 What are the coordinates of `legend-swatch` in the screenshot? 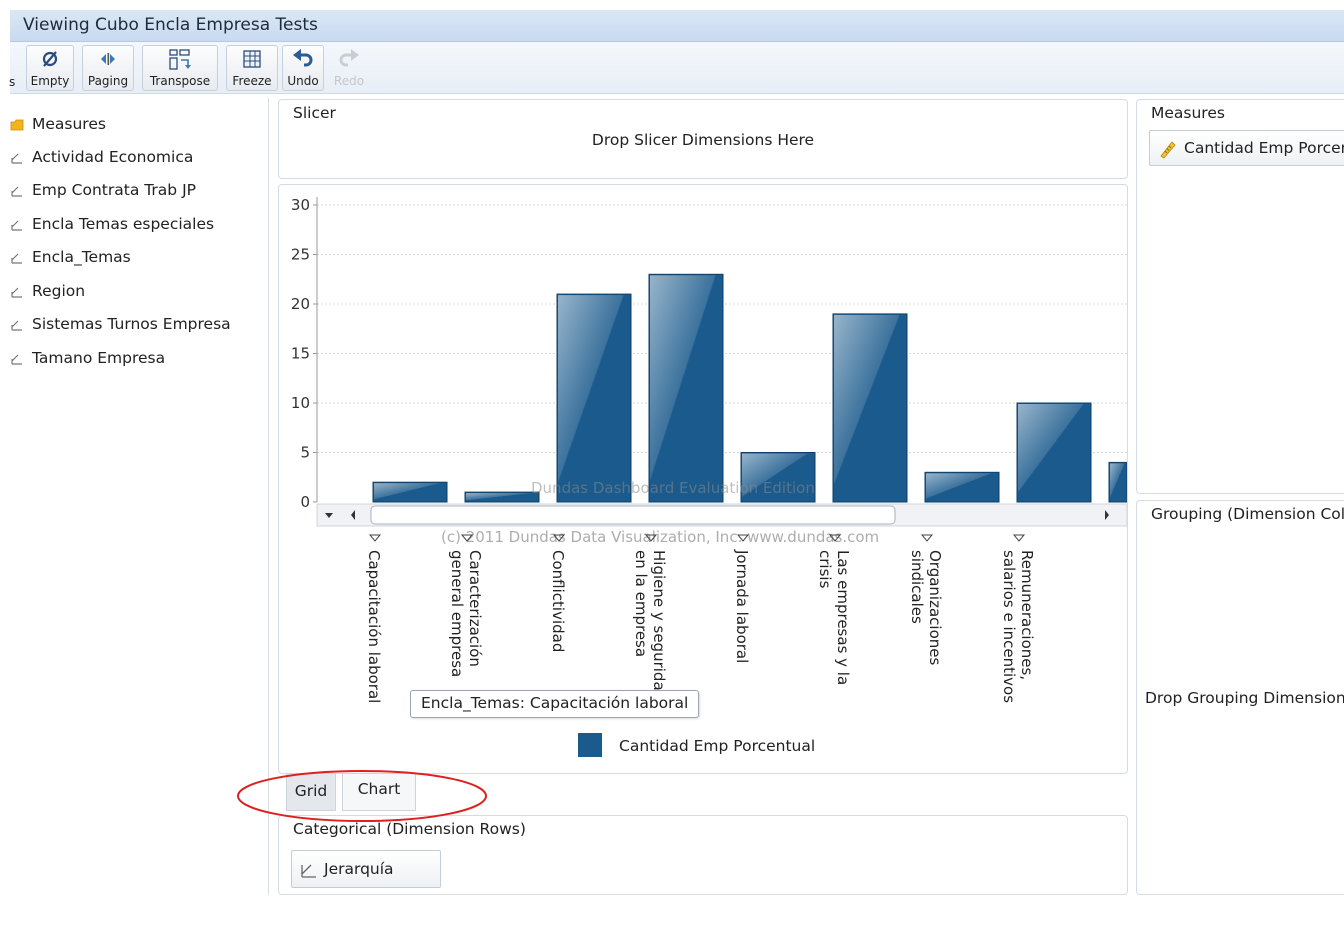 It's located at (590, 745).